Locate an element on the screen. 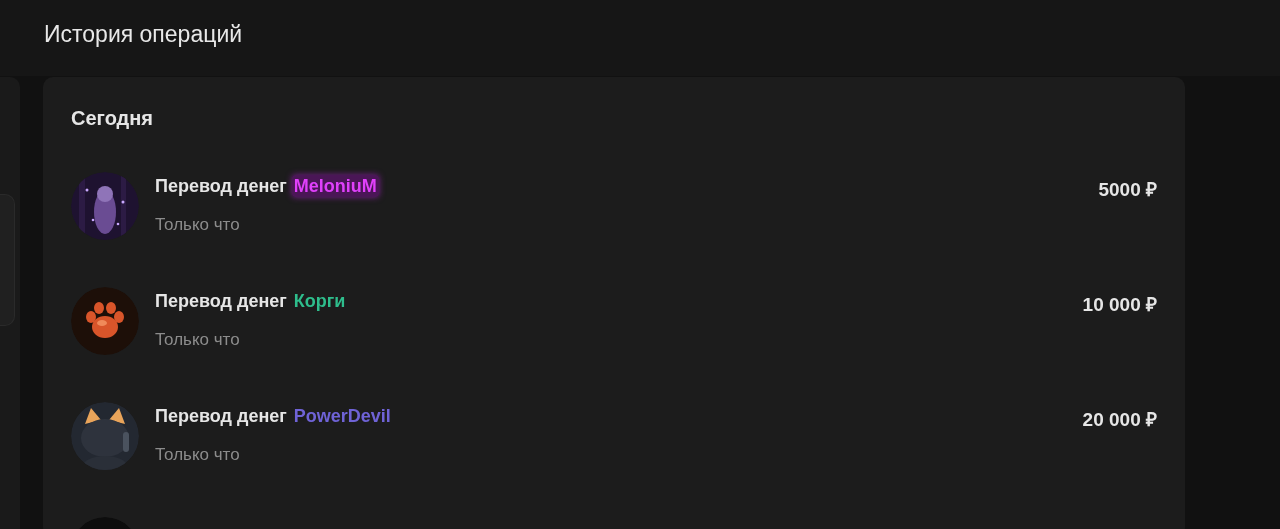 Image resolution: width=1280 pixels, height=529 pixels. page-title: История операций is located at coordinates (143, 34).